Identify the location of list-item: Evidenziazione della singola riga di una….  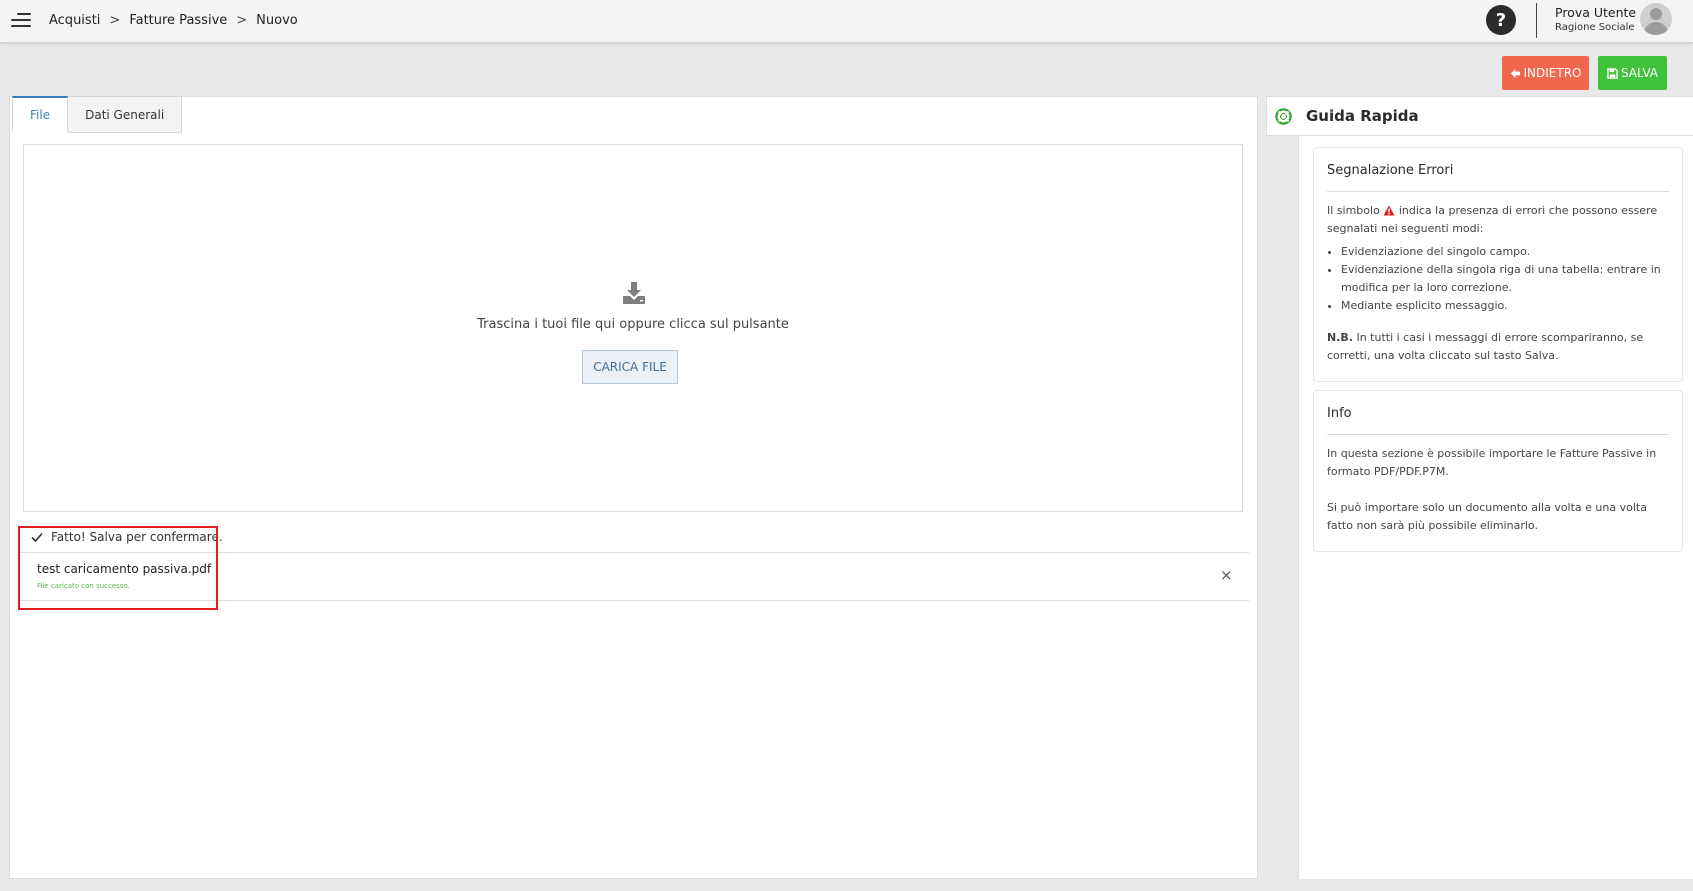
(1506, 279).